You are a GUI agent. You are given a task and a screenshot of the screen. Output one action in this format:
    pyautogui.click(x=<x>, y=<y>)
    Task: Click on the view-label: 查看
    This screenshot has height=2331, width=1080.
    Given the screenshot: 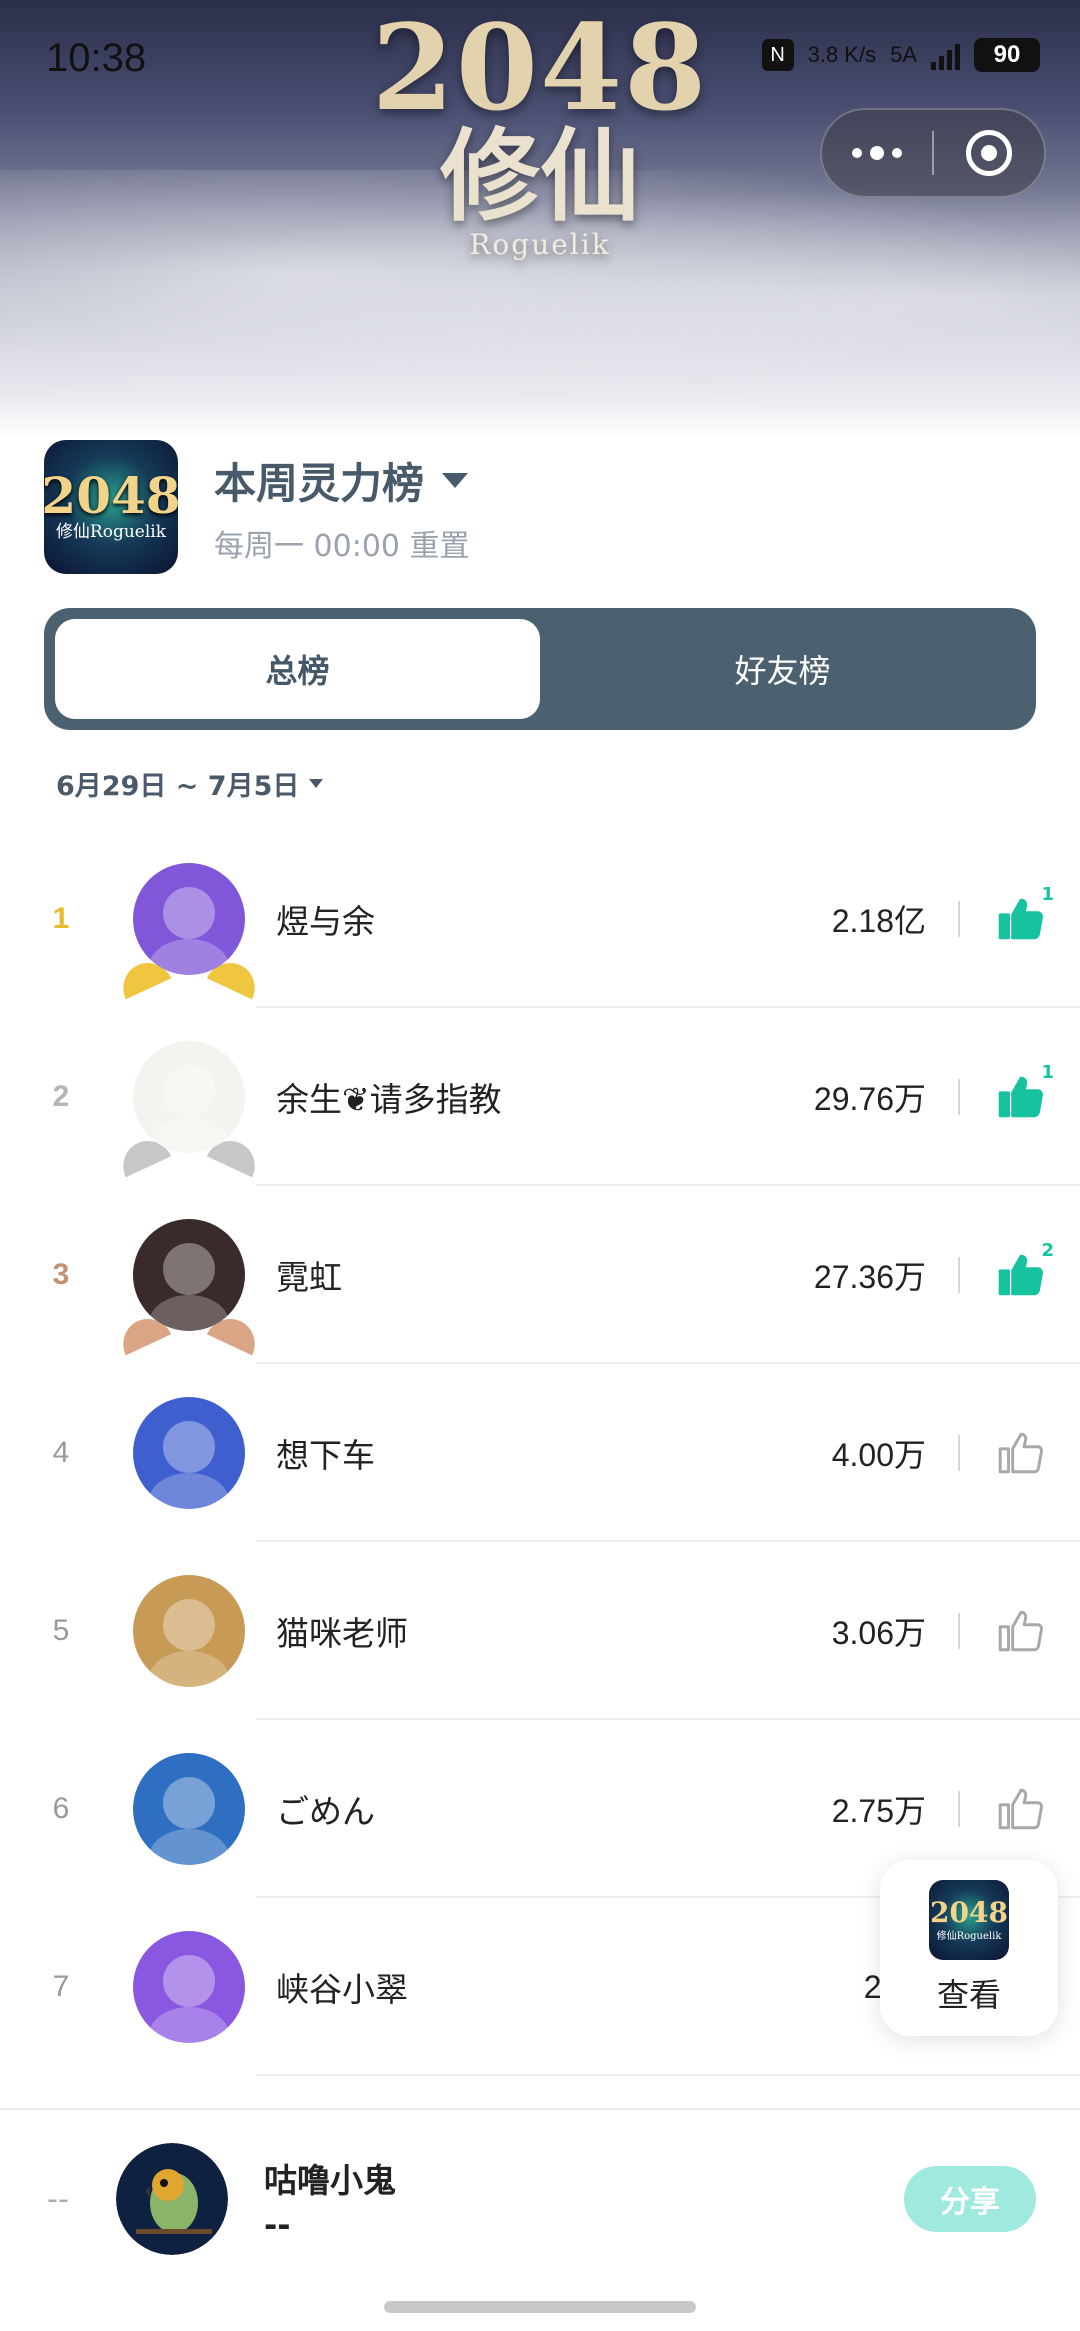 What is the action you would take?
    pyautogui.click(x=968, y=1995)
    